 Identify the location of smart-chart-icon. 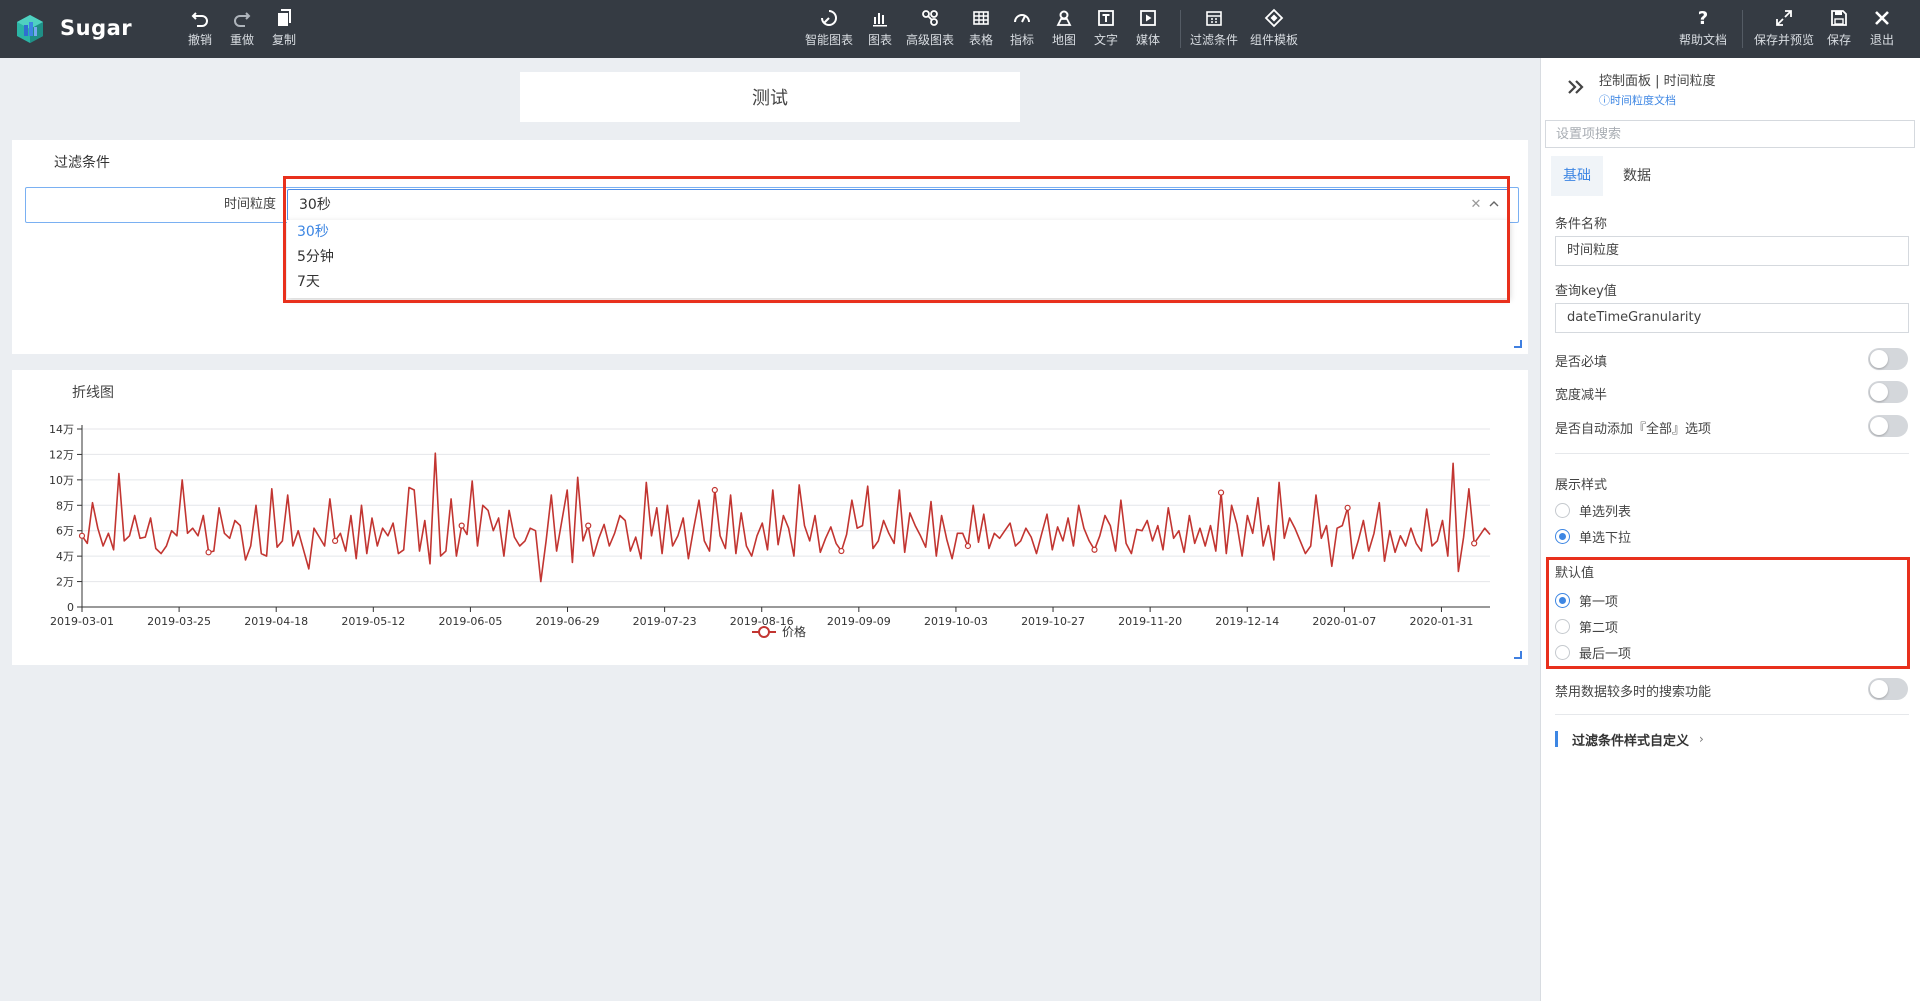
(829, 18).